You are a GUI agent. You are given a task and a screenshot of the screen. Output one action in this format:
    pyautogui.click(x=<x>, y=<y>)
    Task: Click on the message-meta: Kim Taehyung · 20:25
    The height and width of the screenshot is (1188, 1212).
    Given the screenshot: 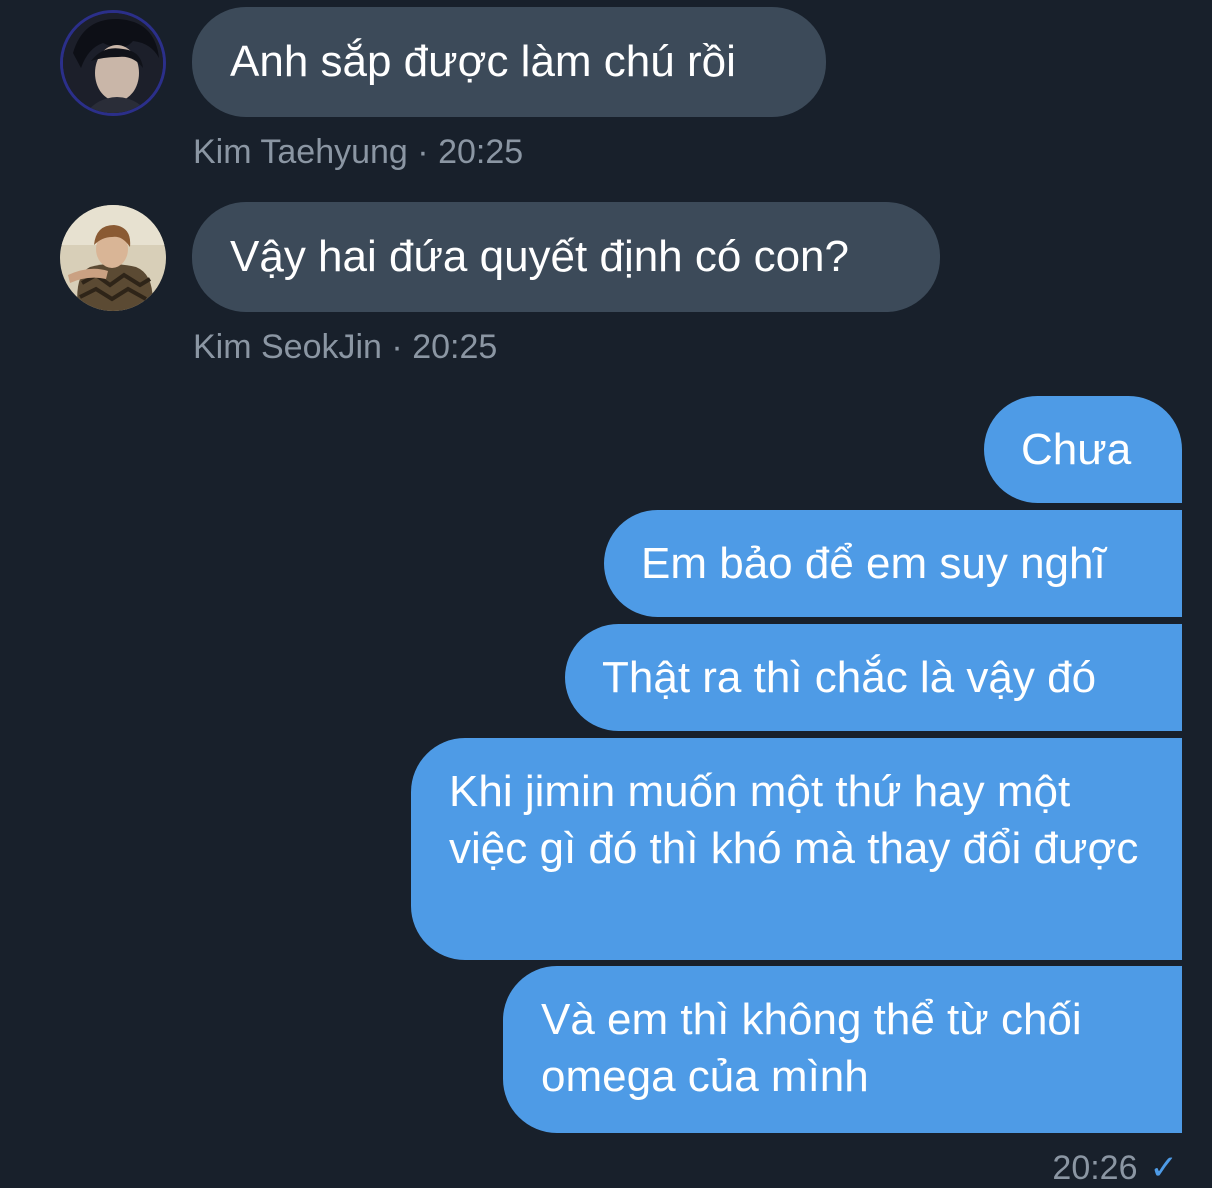 What is the action you would take?
    pyautogui.click(x=358, y=152)
    